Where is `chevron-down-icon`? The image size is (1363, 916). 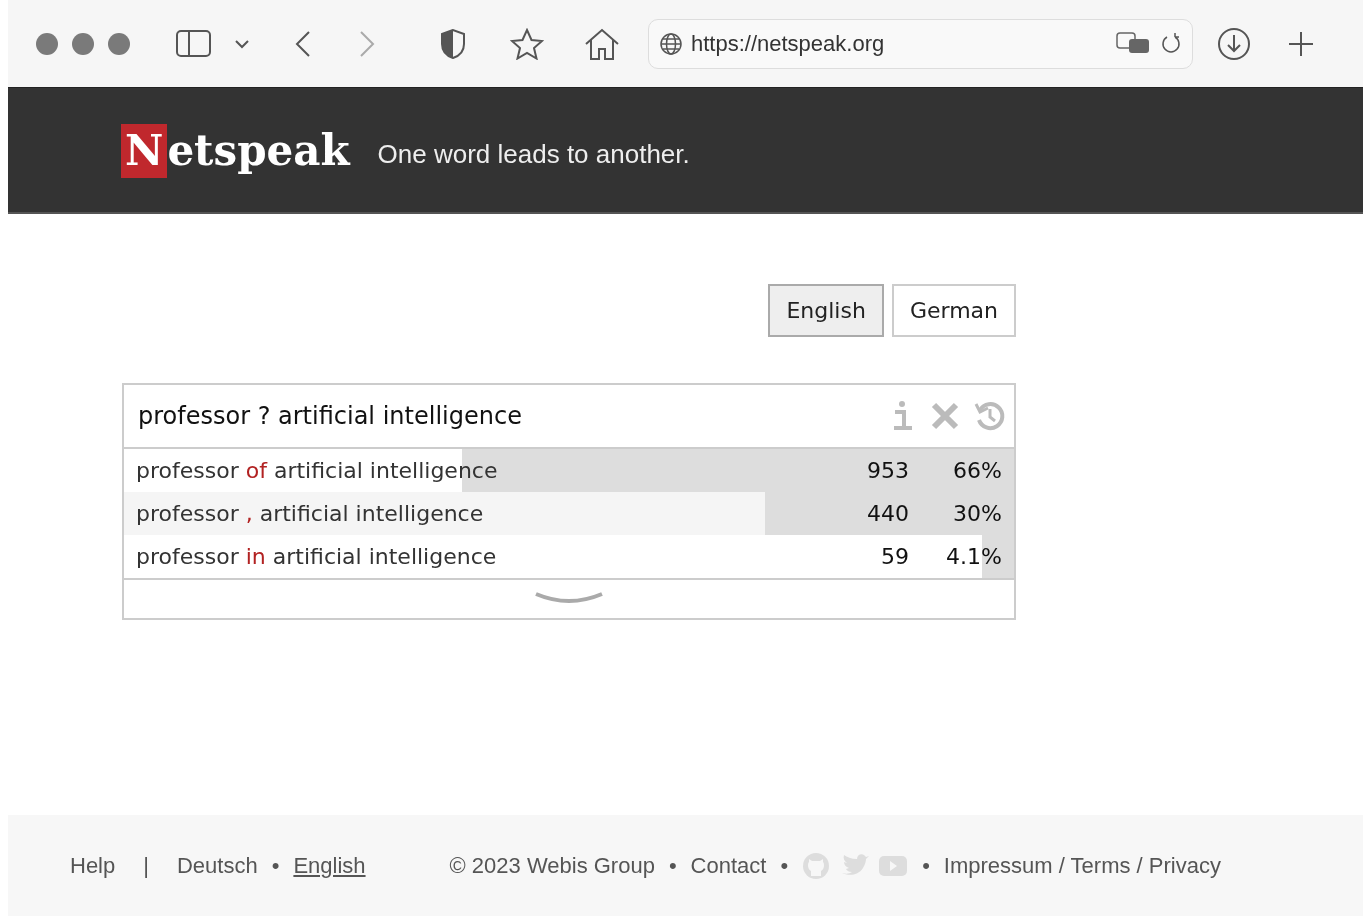
chevron-down-icon is located at coordinates (242, 43).